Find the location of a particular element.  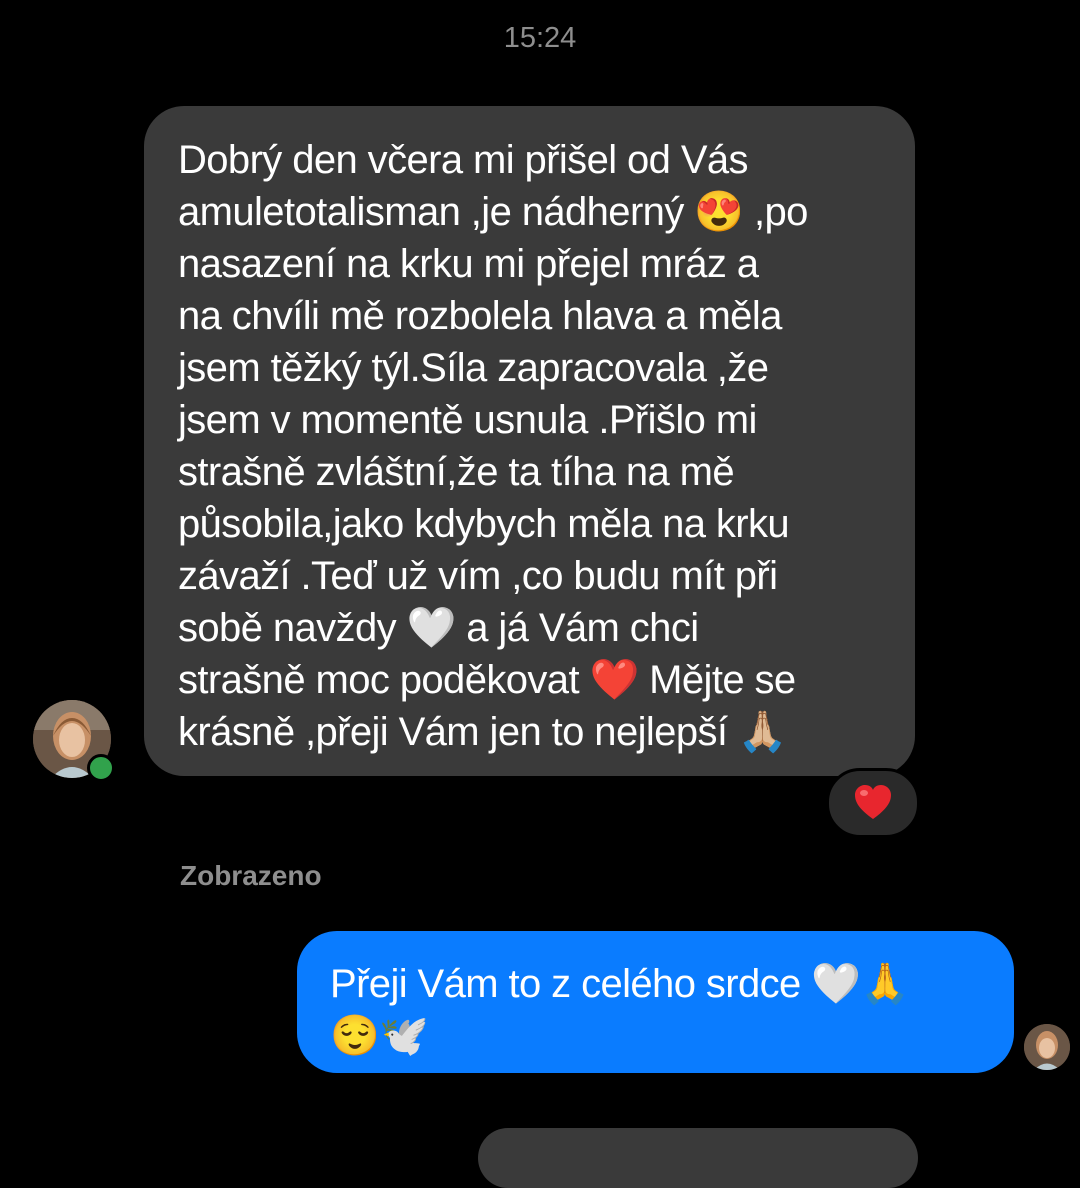

message-reaction is located at coordinates (873, 803).